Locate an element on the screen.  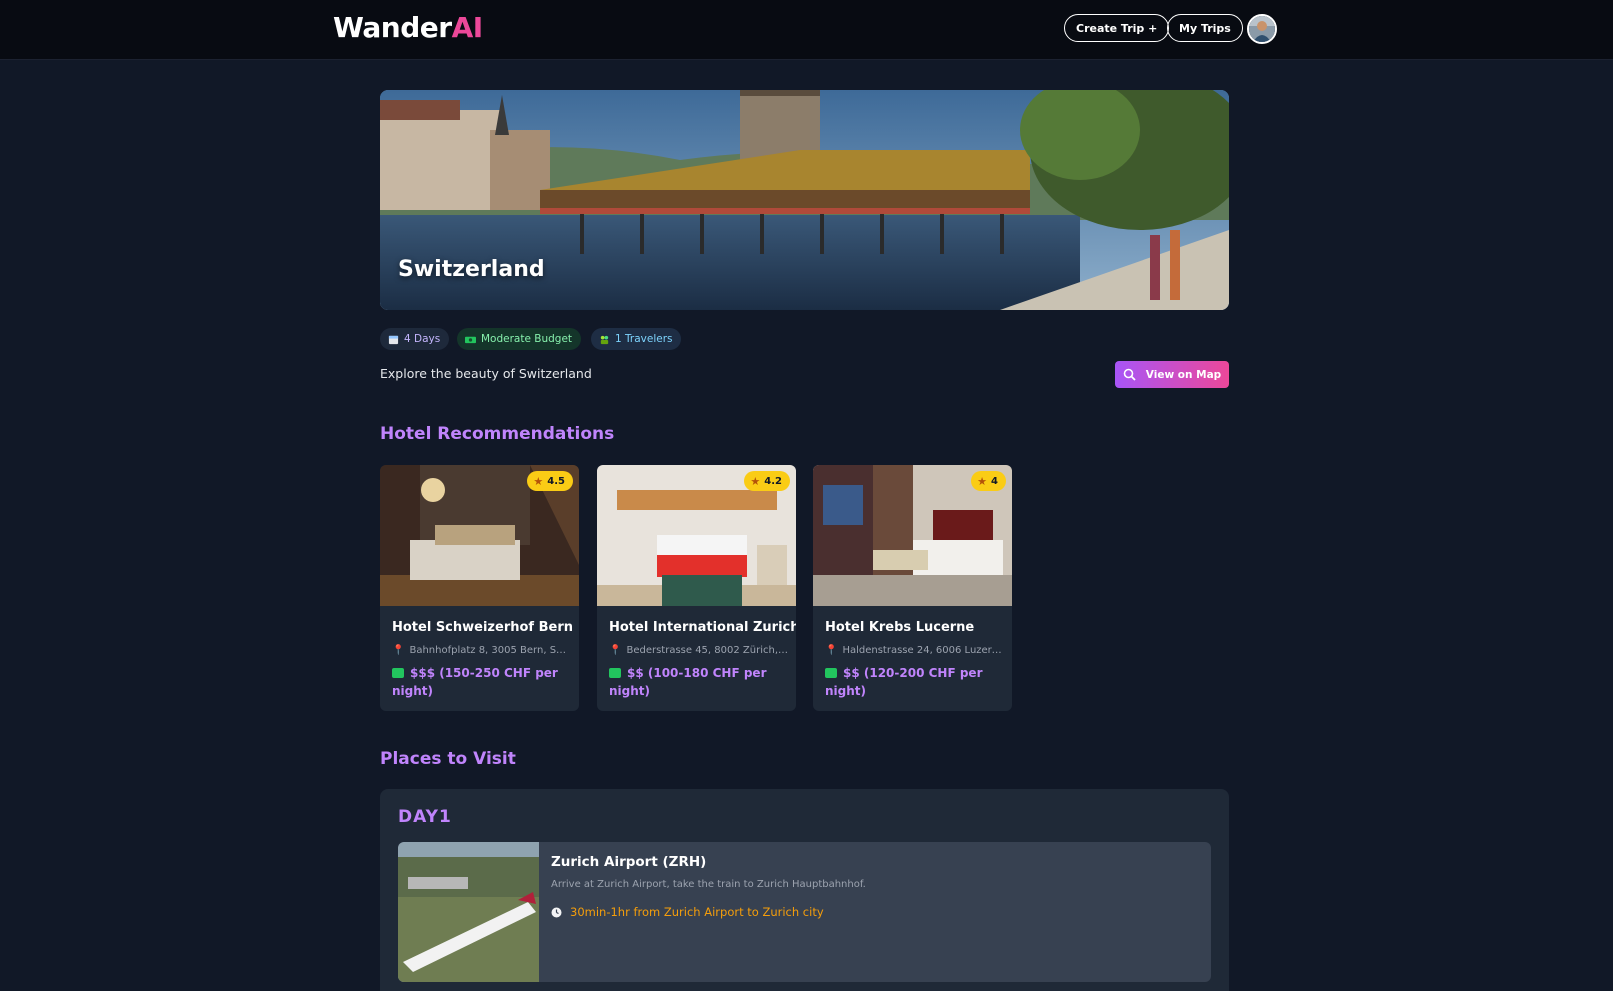
avatar-image is located at coordinates (1262, 29).